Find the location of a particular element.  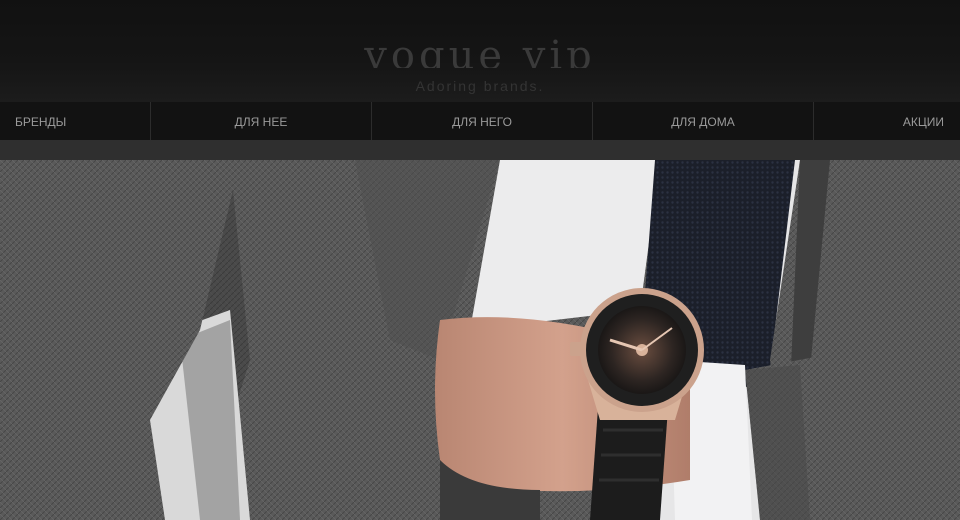

nav-item-for-him: ДЛЯ НЕГО is located at coordinates (482, 121).